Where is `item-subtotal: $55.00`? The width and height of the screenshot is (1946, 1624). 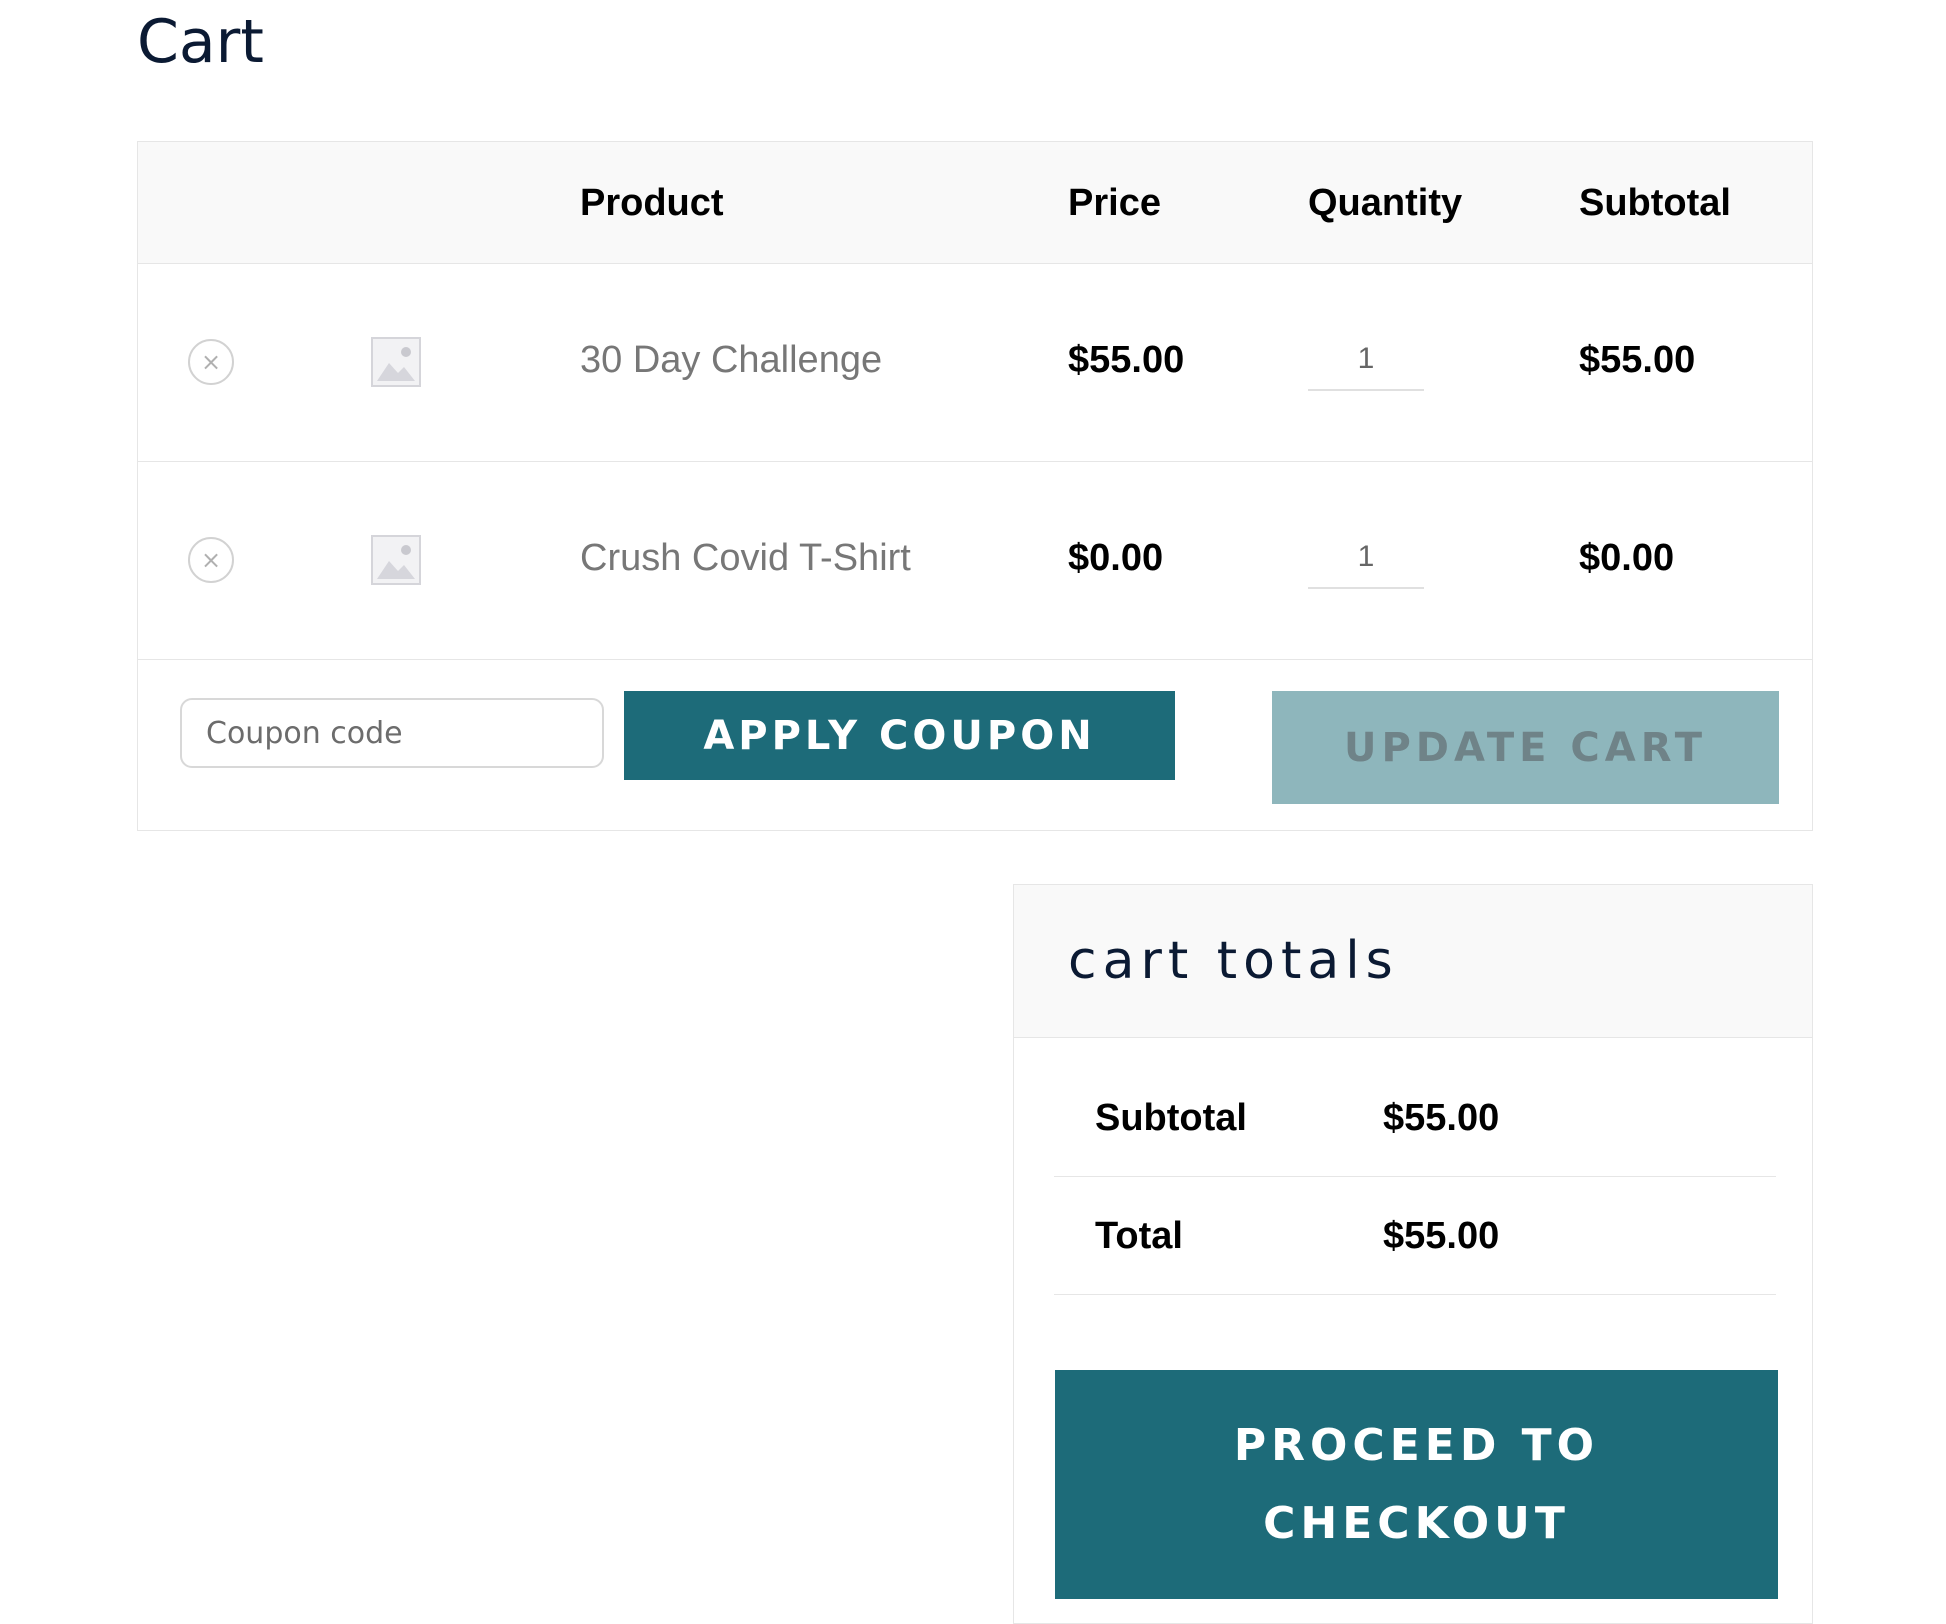 item-subtotal: $55.00 is located at coordinates (1637, 360).